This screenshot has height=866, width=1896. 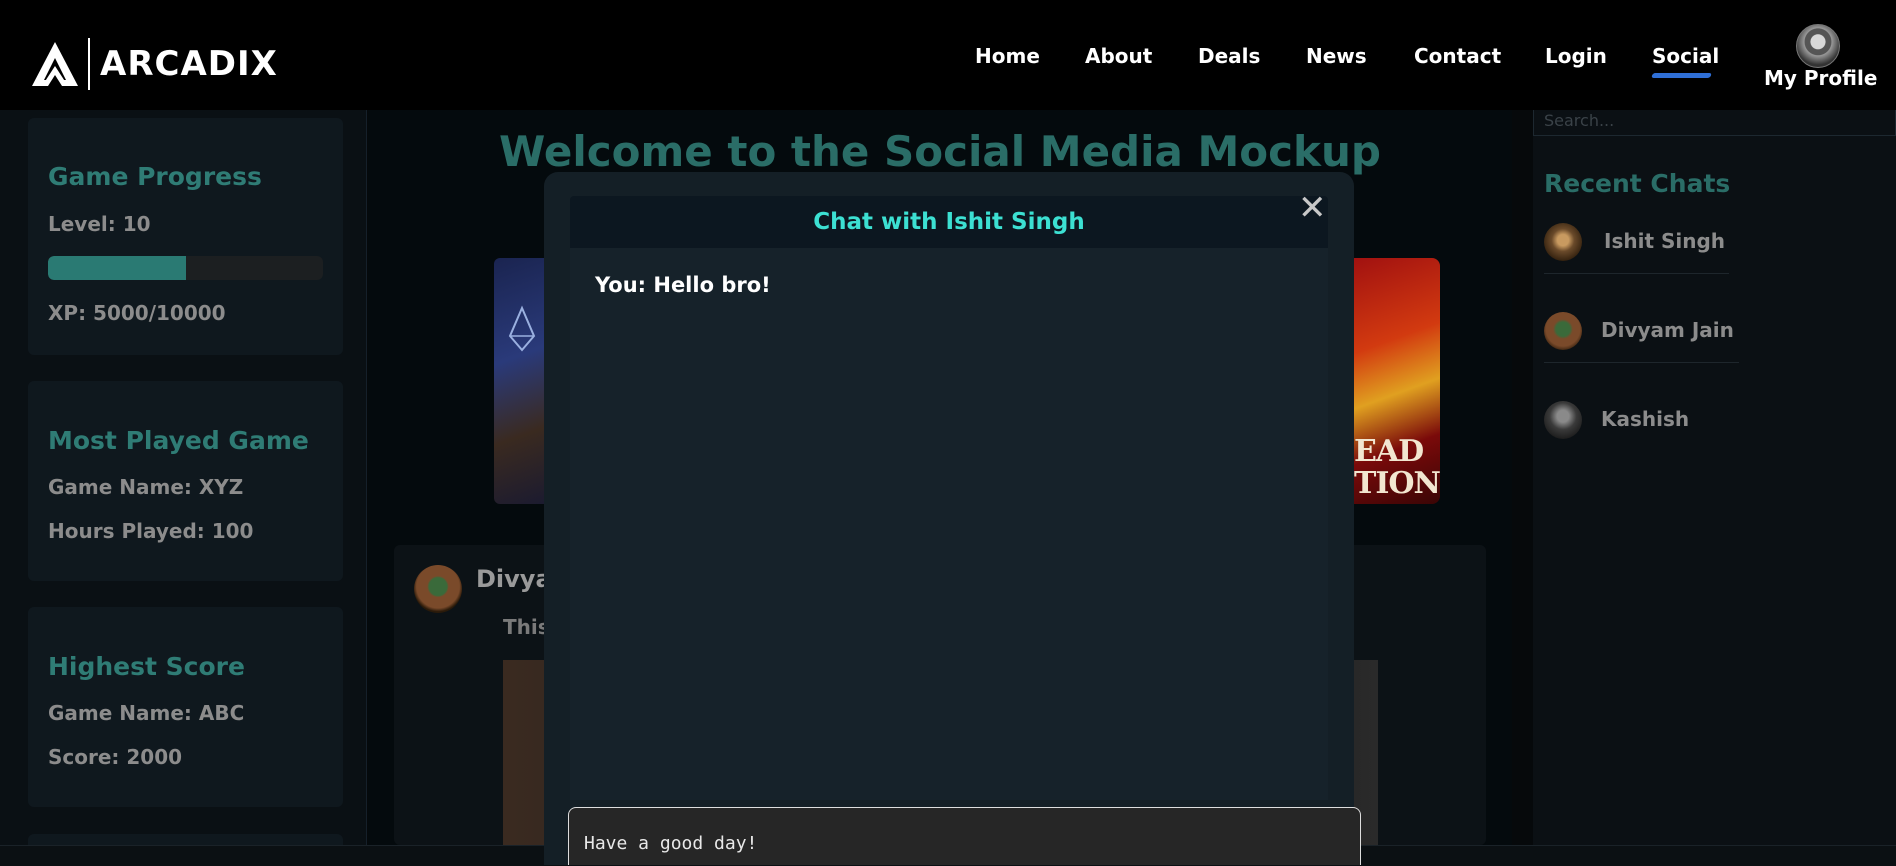 What do you see at coordinates (1312, 208) in the screenshot?
I see `close-icon: ✕` at bounding box center [1312, 208].